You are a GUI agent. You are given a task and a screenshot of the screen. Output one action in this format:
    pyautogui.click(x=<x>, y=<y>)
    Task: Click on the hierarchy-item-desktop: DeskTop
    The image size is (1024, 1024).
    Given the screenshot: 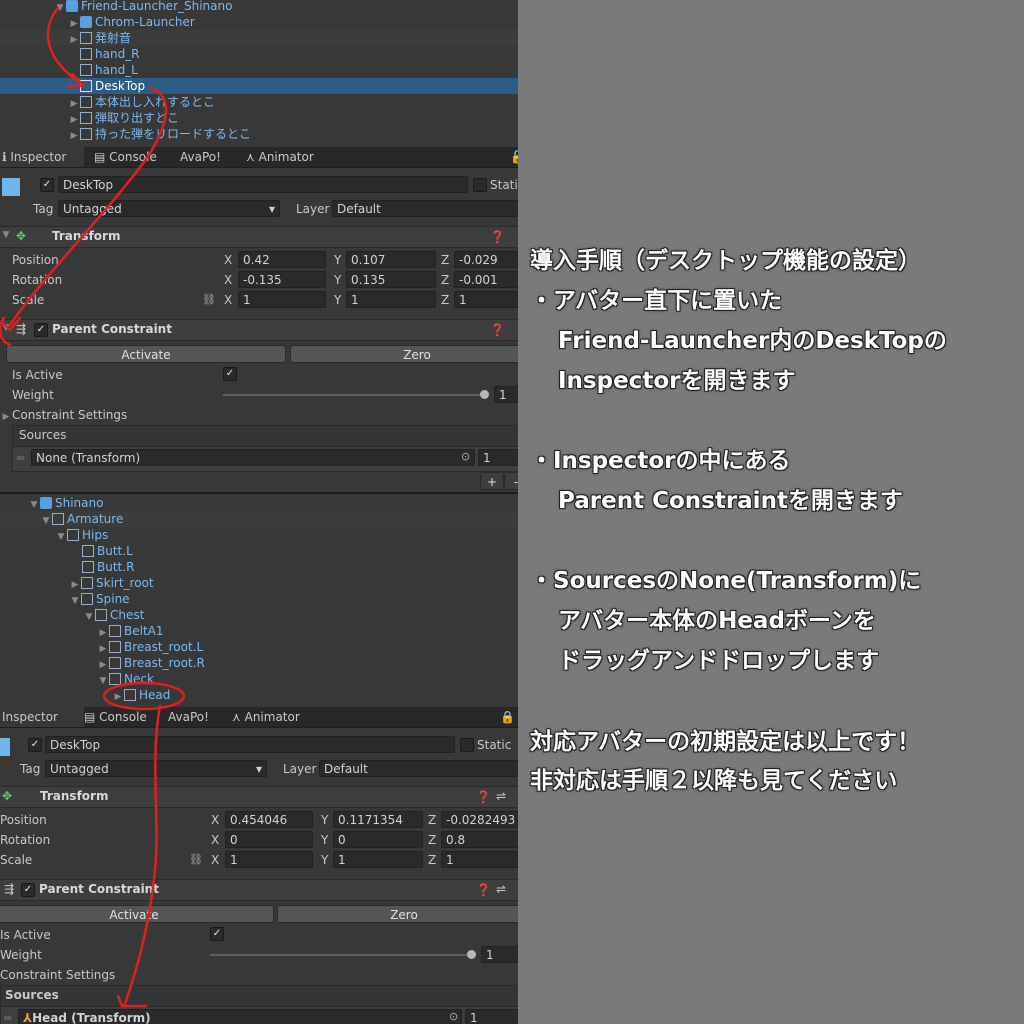 What is the action you would take?
    pyautogui.click(x=259, y=86)
    